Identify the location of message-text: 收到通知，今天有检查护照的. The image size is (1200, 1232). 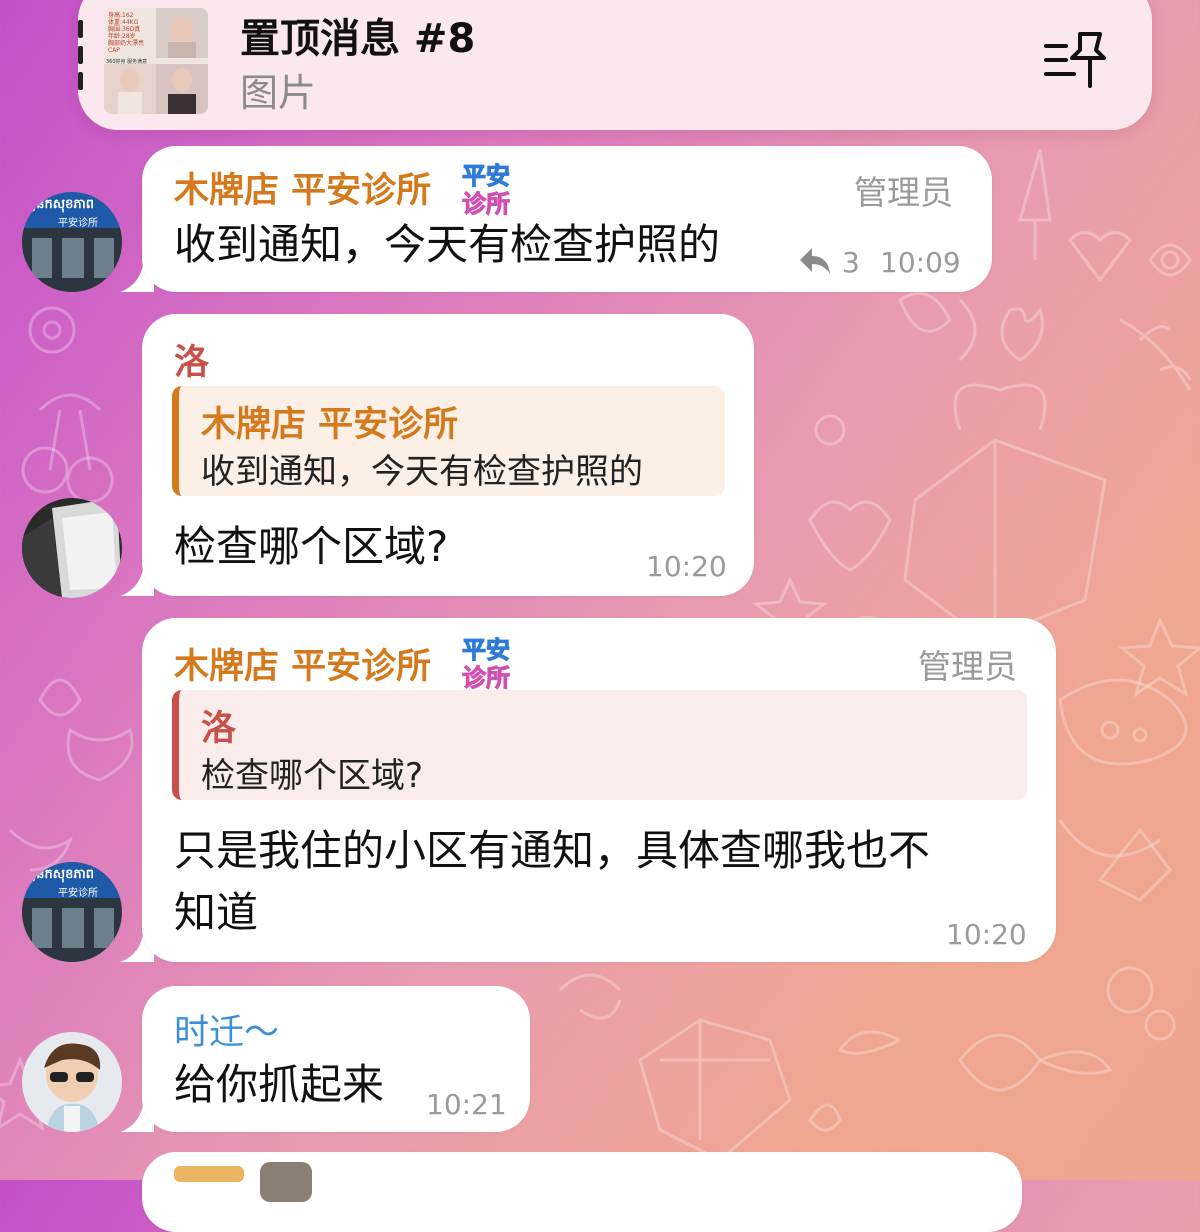
(447, 244).